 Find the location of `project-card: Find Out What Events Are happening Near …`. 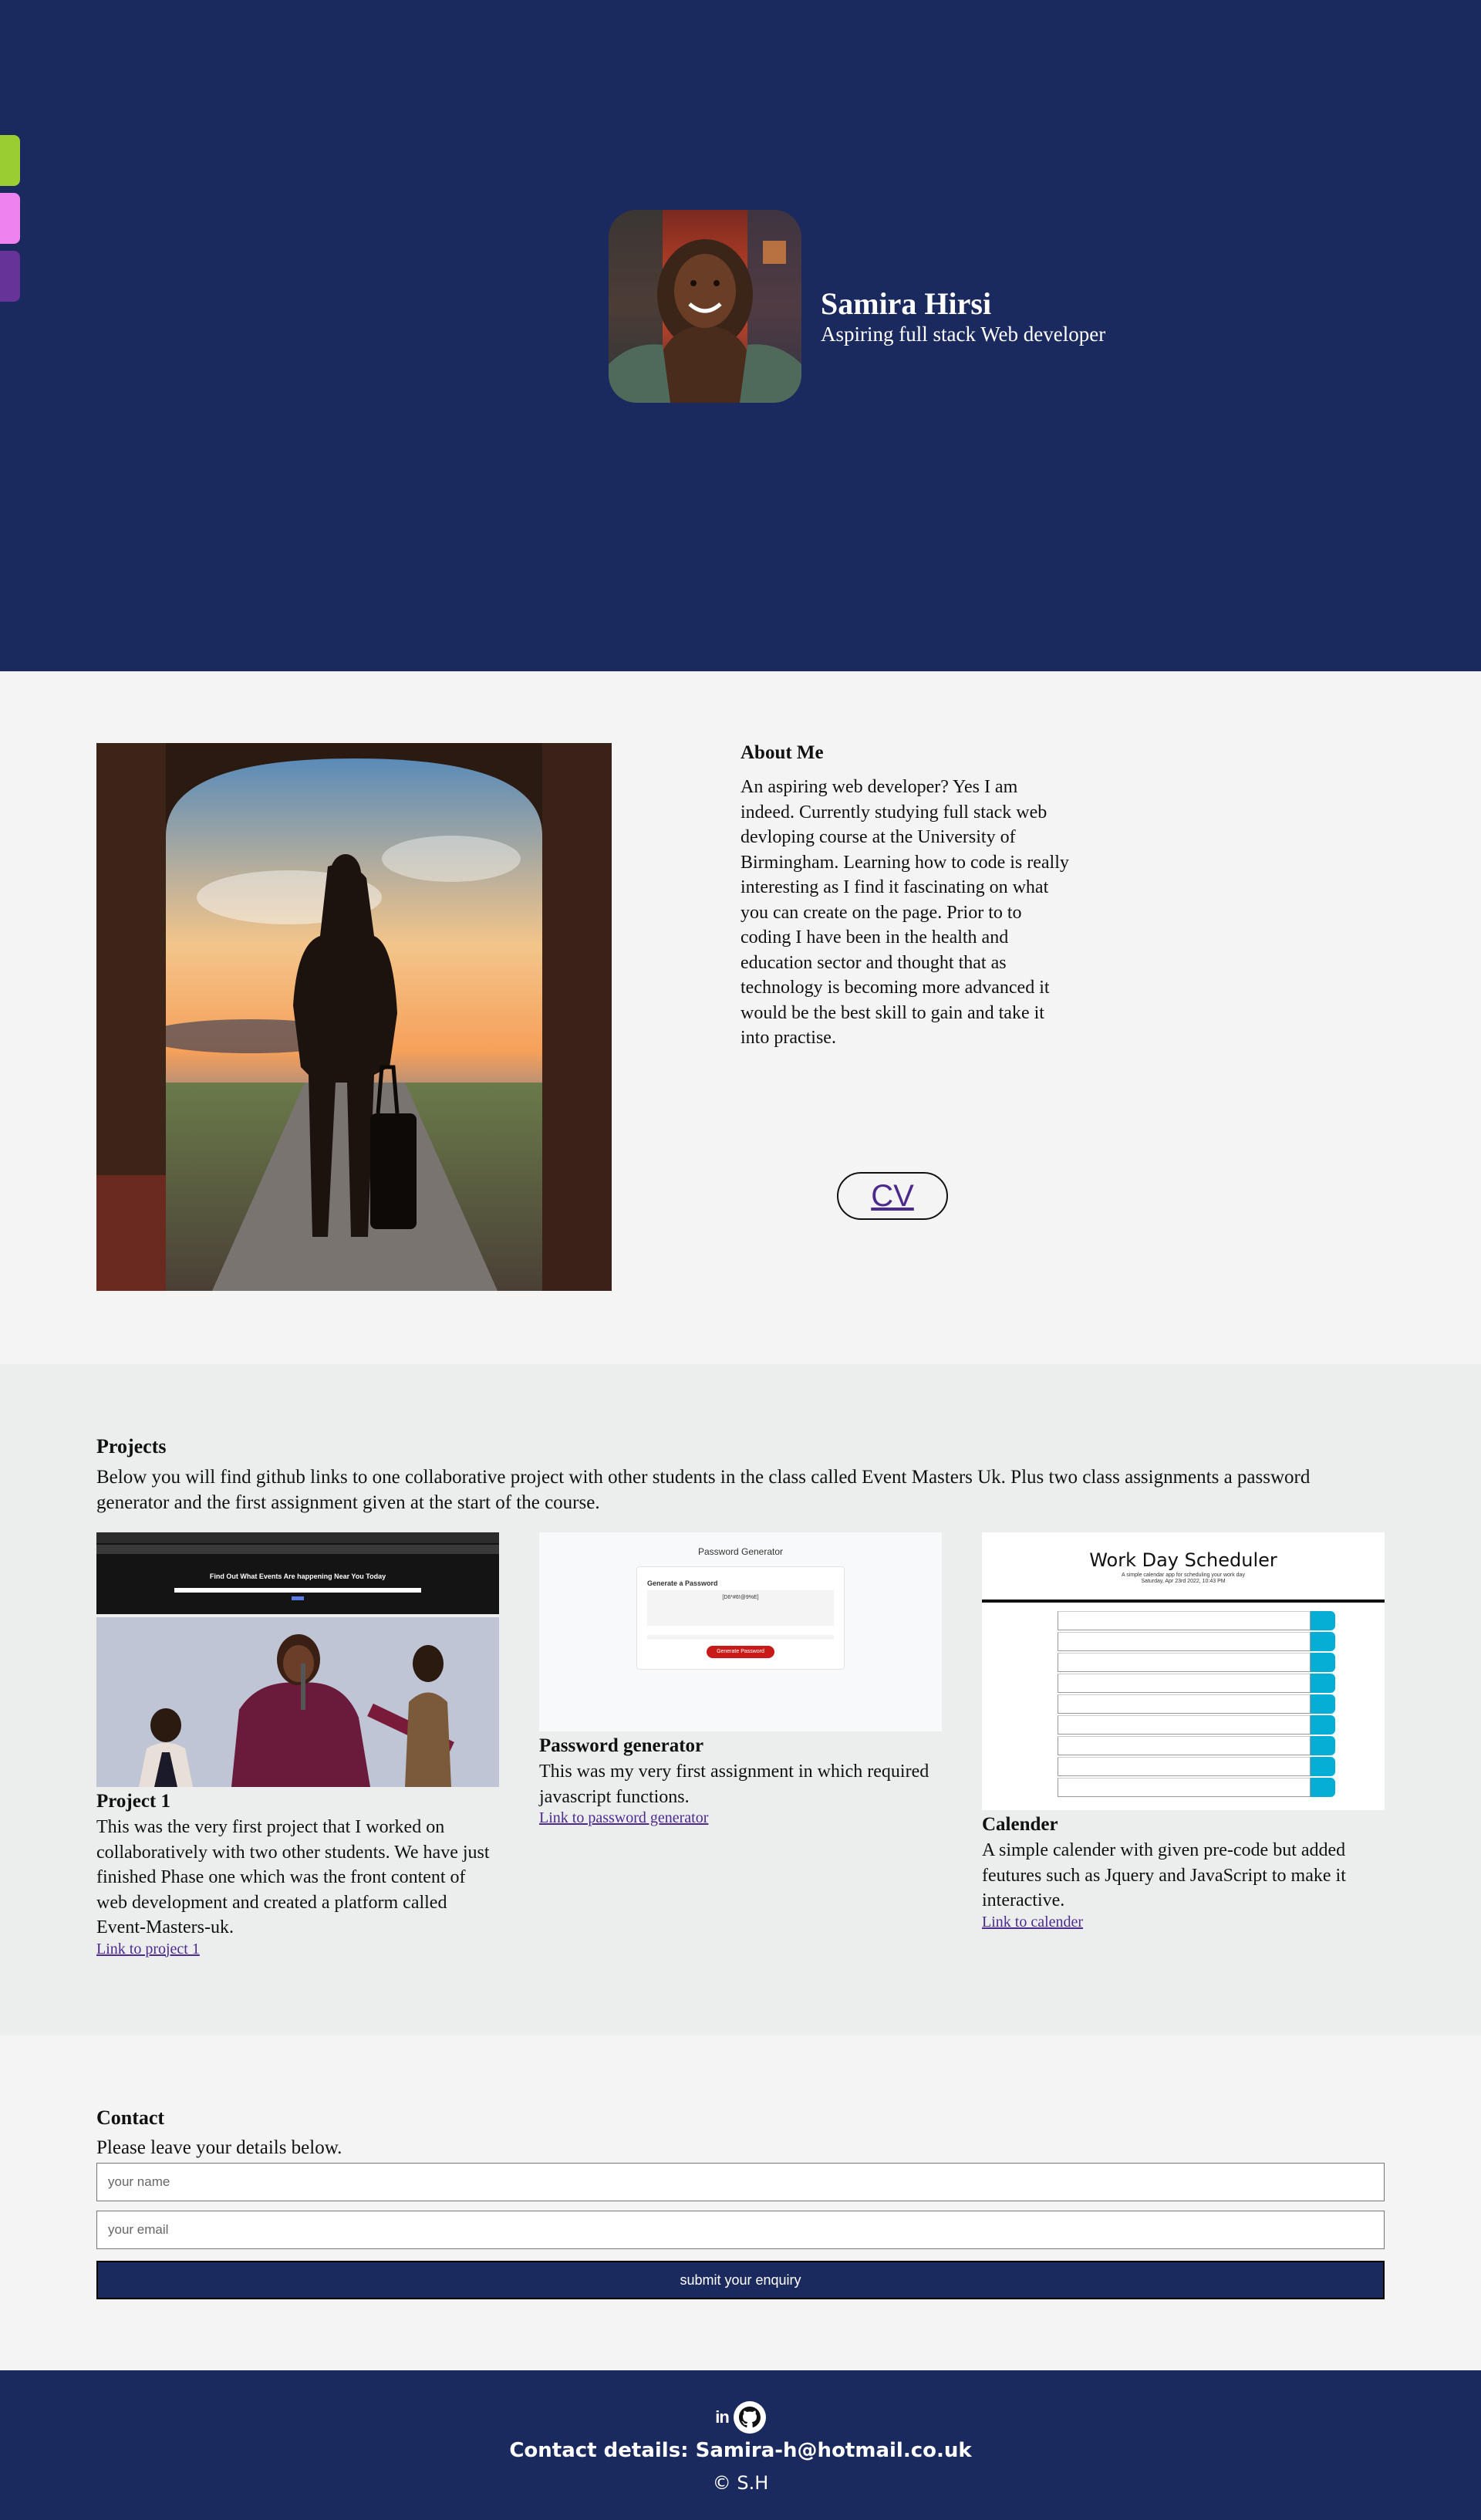

project-card: Find Out What Events Are happening Near … is located at coordinates (297, 1745).